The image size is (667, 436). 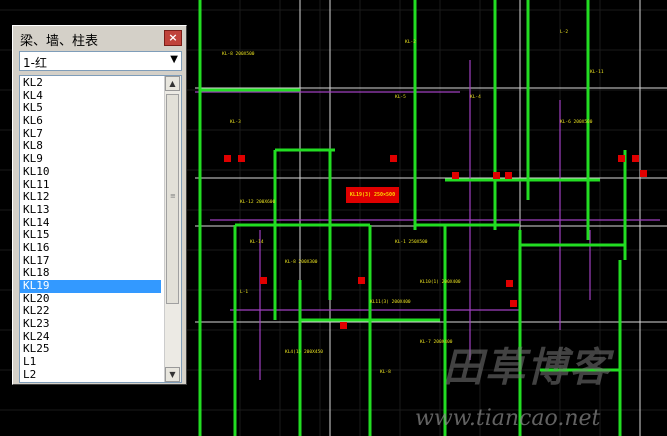 I want to click on chevron-down-icon: ▼, so click(x=174, y=59).